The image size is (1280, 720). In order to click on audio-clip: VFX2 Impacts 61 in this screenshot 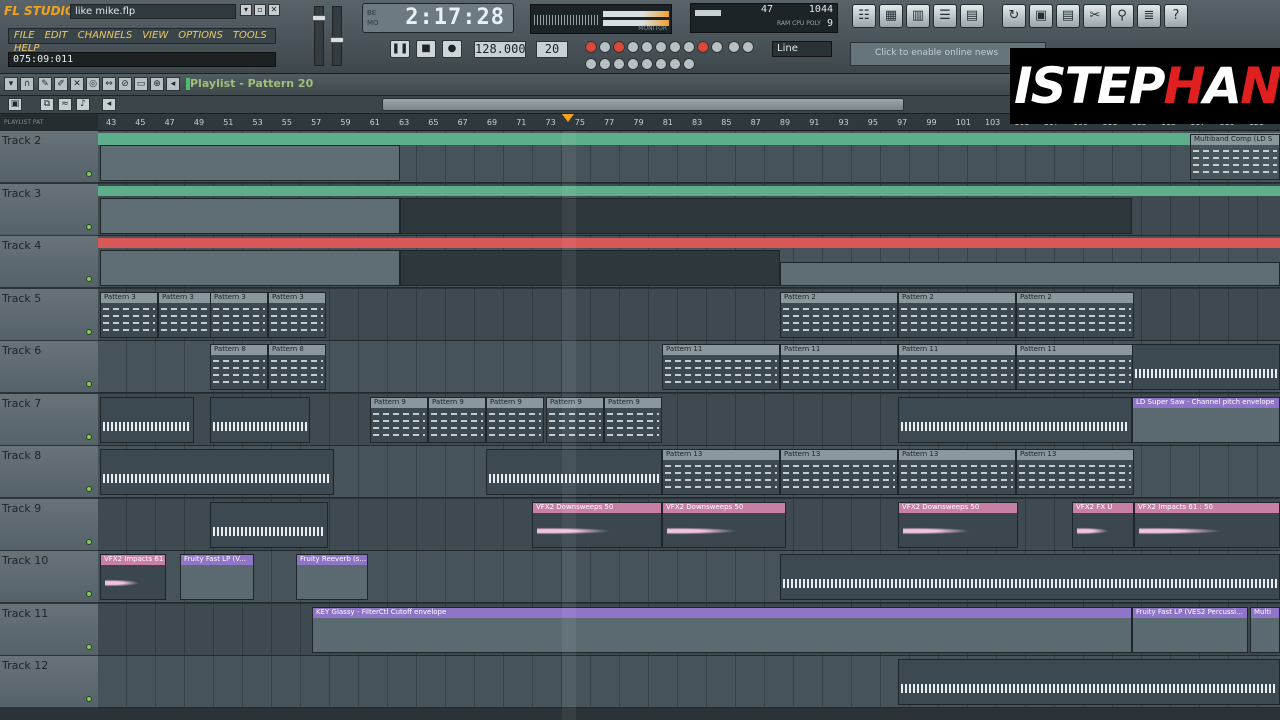, I will do `click(133, 577)`.